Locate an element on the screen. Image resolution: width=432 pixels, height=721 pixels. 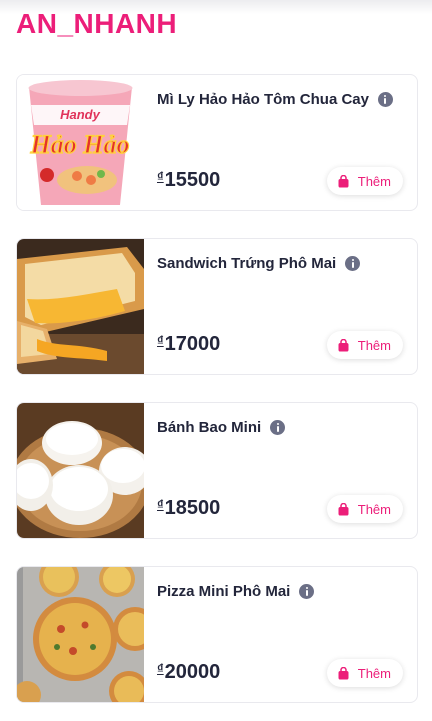
product-image-noodle-cup: Handy Hảo Hảo is located at coordinates (80, 142).